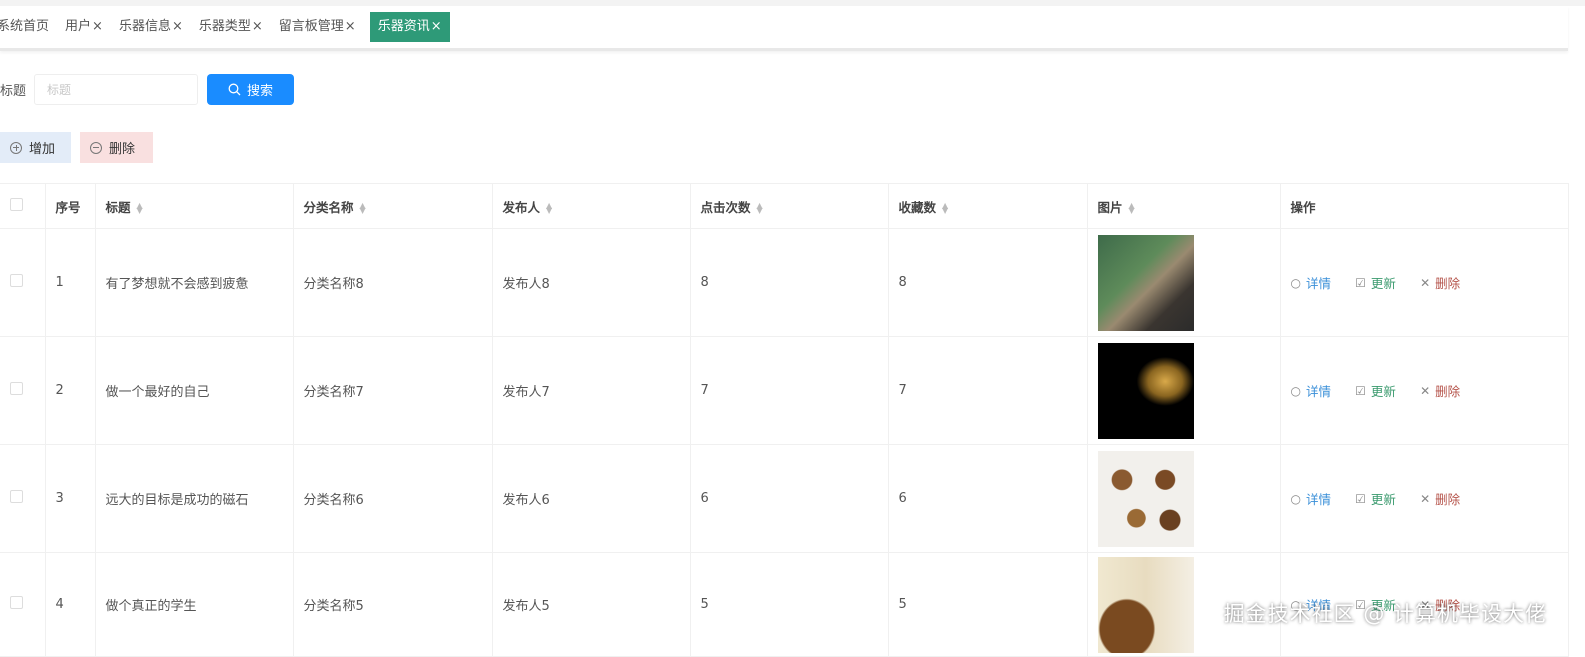  I want to click on tab-users: 用户×, so click(84, 27).